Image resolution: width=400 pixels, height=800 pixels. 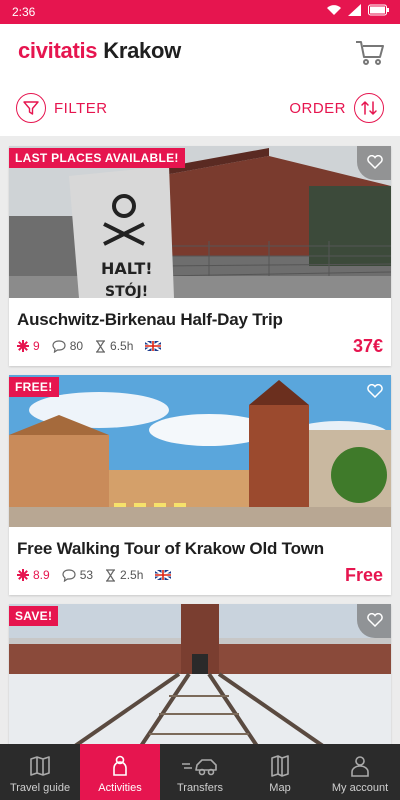 I want to click on map-book-icon, so click(x=40, y=766).